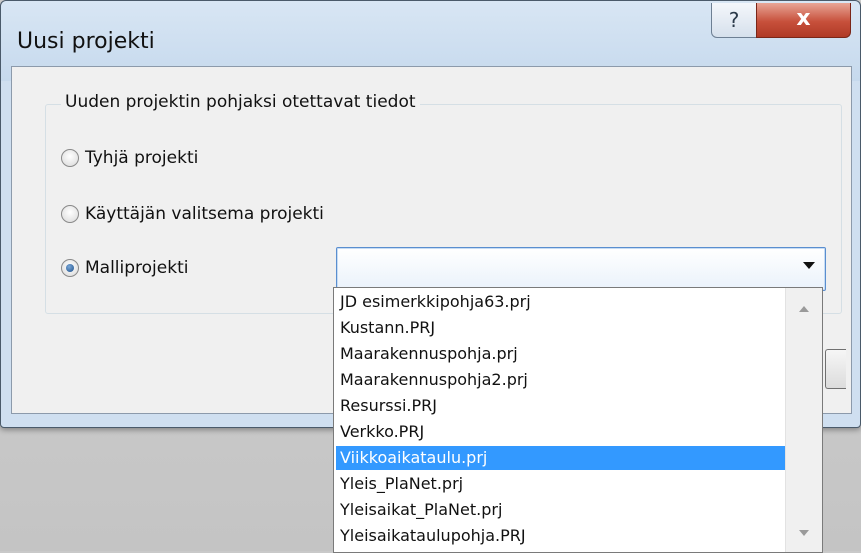 The width and height of the screenshot is (861, 553). What do you see at coordinates (803, 420) in the screenshot?
I see `dropdown-scrollbar` at bounding box center [803, 420].